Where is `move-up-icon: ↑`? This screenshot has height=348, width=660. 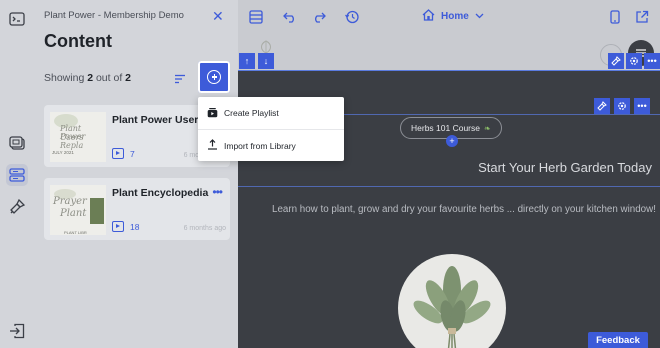 move-up-icon: ↑ is located at coordinates (247, 61).